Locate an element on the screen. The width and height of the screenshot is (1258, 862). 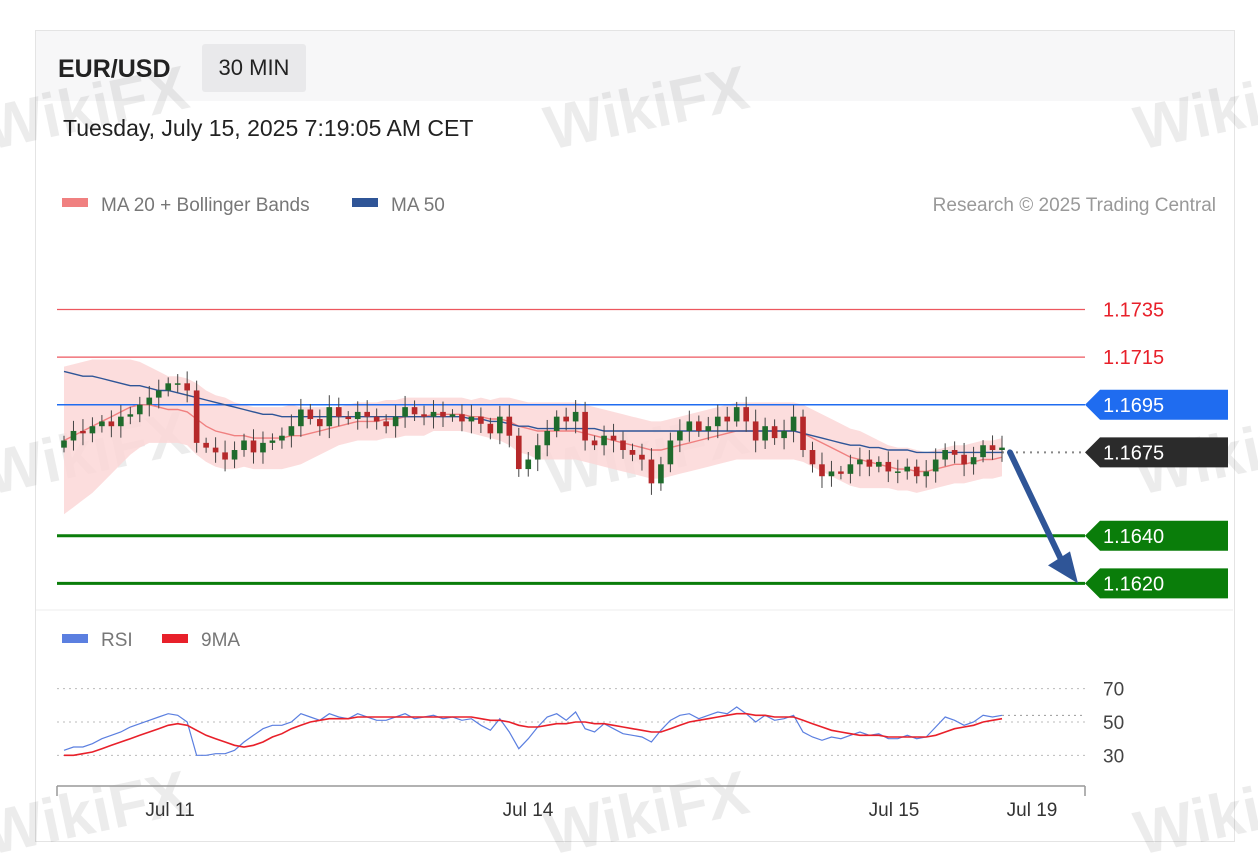
legend-ma20-label: MA 20 + Bollinger Bands is located at coordinates (205, 205).